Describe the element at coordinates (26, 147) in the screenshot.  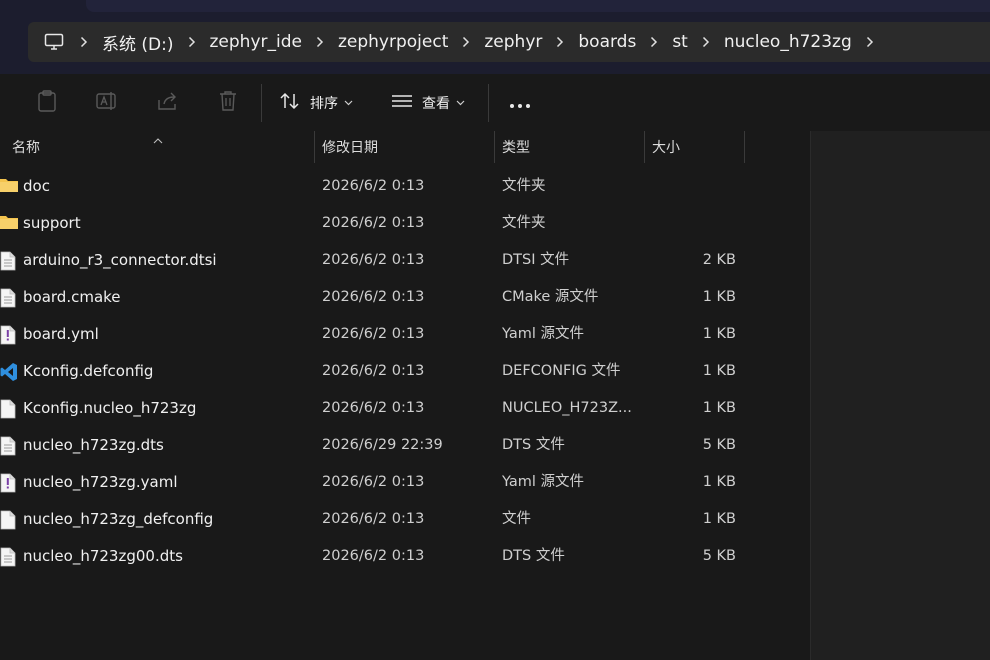
I see `column-name: 名称` at that location.